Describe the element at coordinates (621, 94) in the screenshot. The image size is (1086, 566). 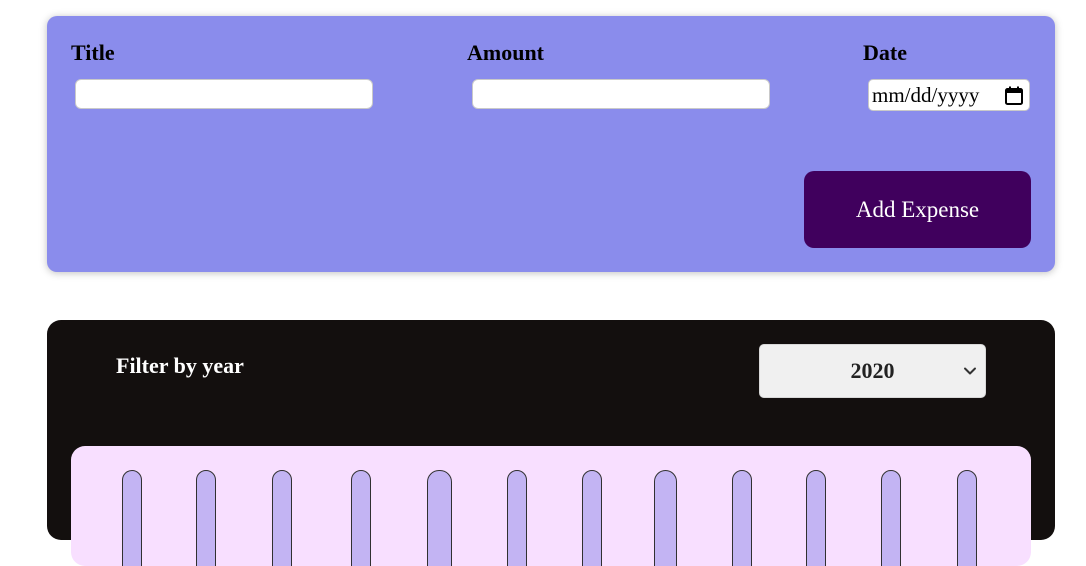
I see `amount-input` at that location.